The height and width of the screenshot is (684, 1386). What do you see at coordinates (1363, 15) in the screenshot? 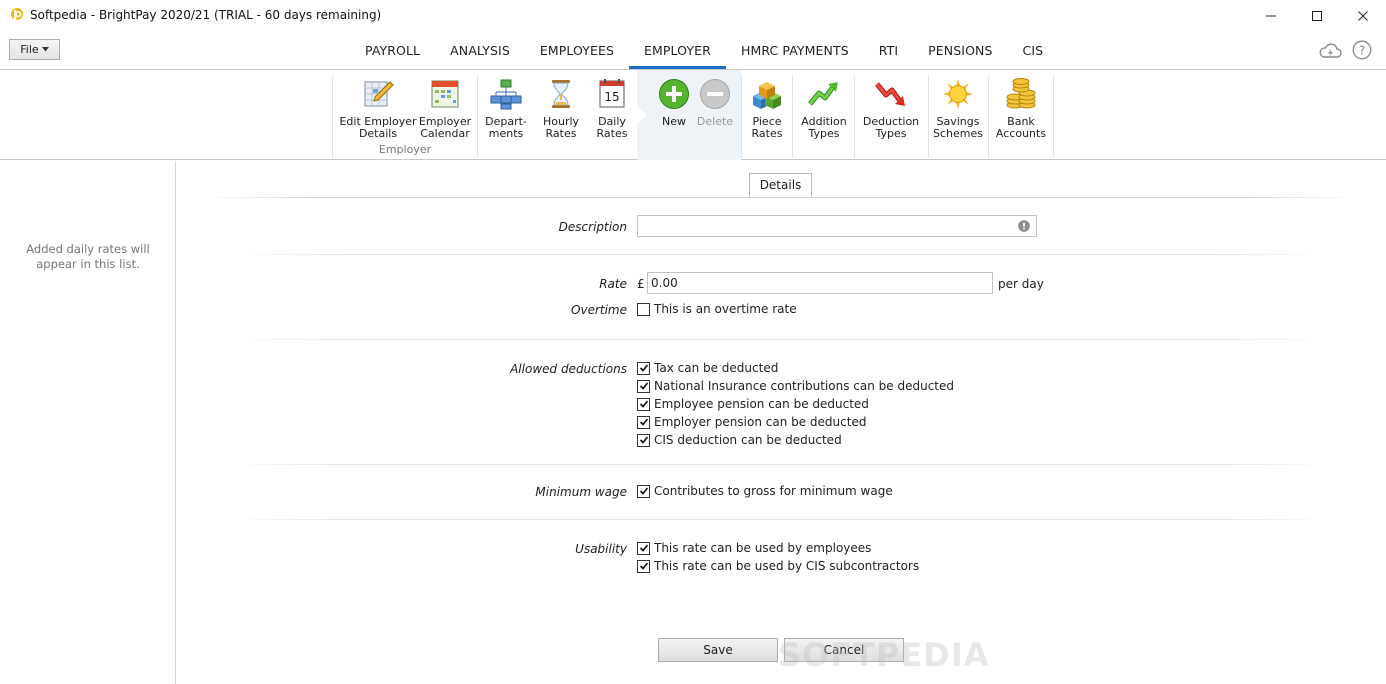
I see `close-button` at bounding box center [1363, 15].